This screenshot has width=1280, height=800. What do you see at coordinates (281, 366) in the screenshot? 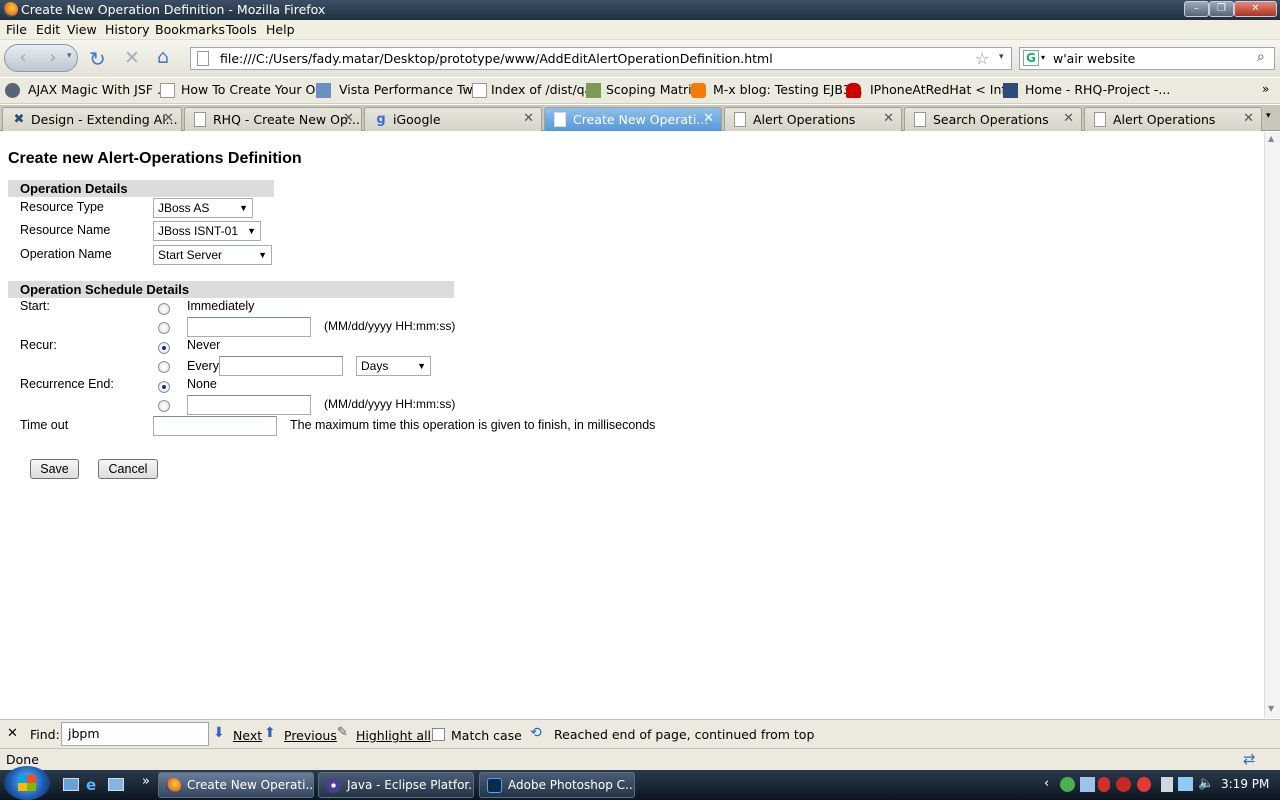
I see `every-interval-input` at bounding box center [281, 366].